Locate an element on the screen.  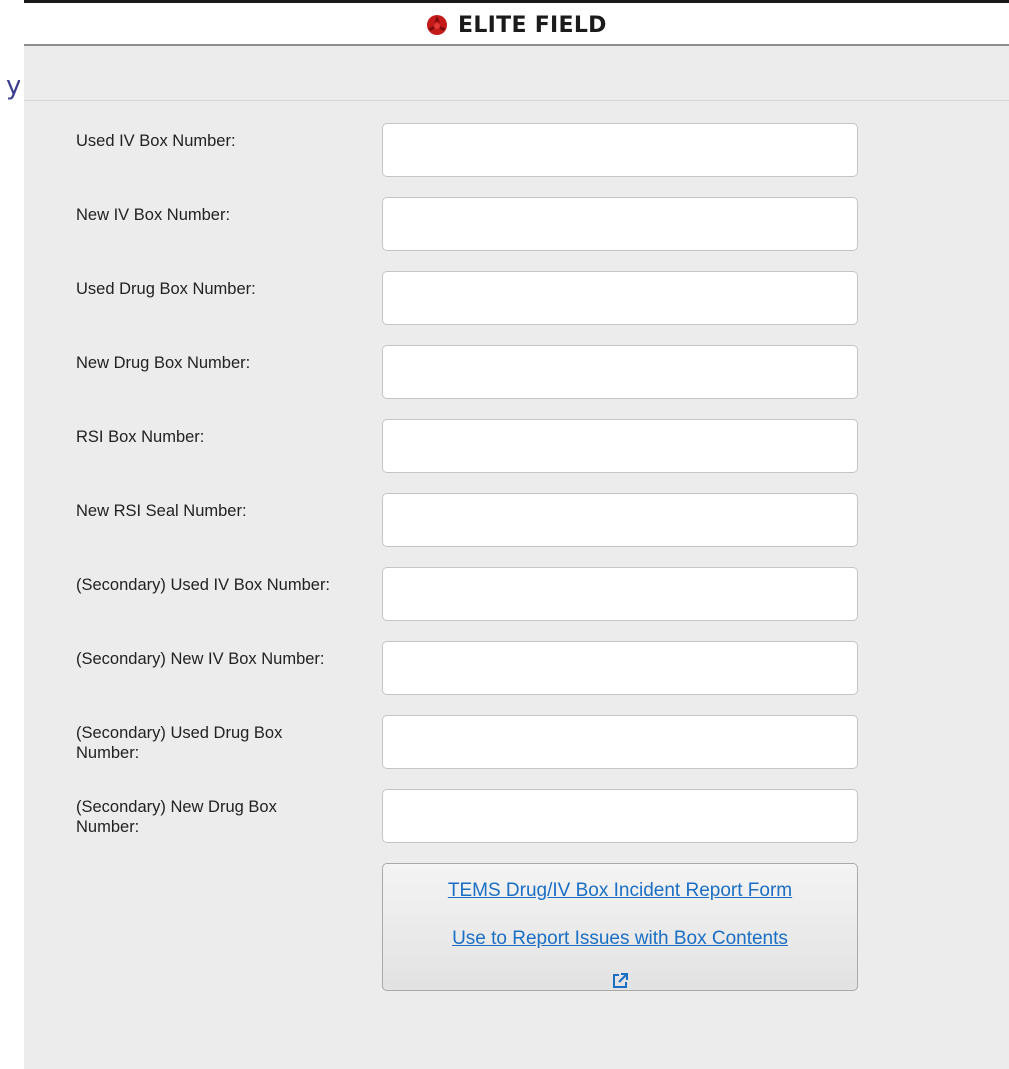
field-label: (Secondary) Used Drug Box Number: is located at coordinates (179, 743).